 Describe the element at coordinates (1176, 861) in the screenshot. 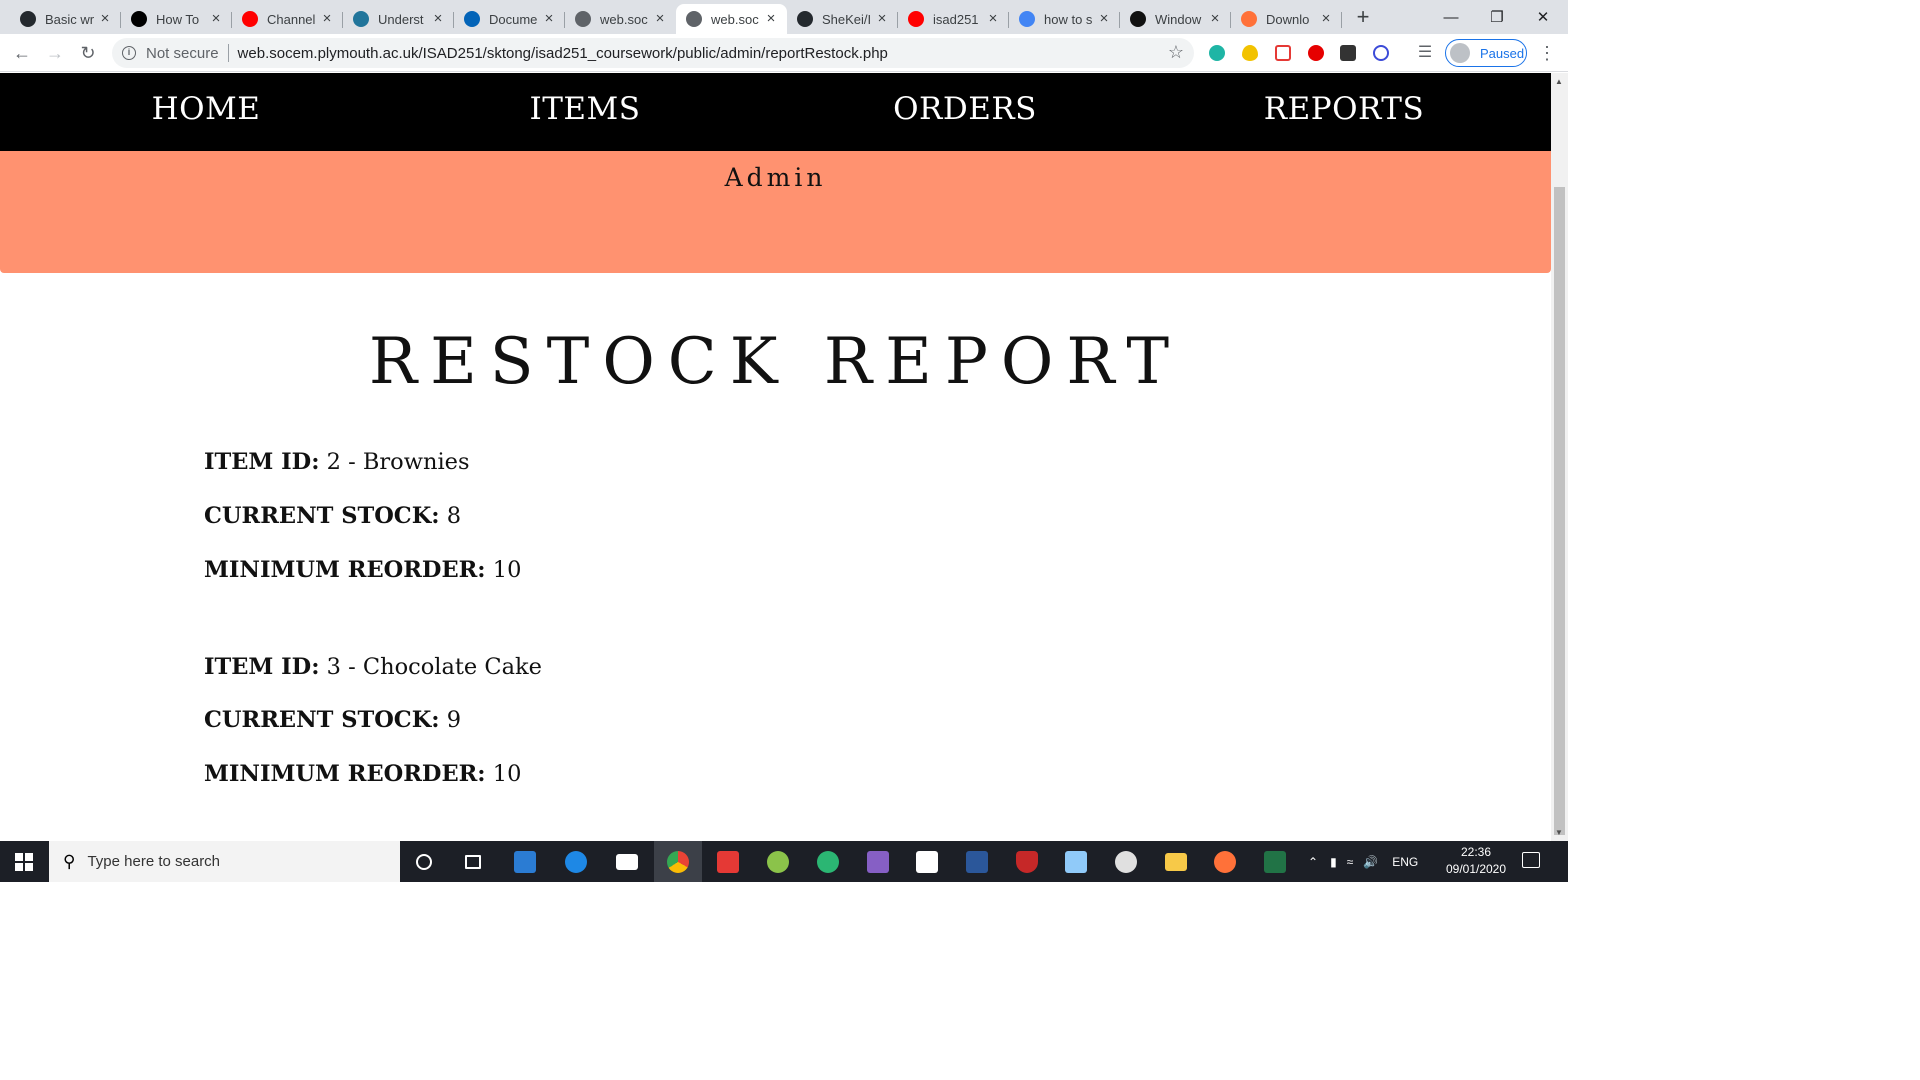

I see `file-explorer-icon` at that location.